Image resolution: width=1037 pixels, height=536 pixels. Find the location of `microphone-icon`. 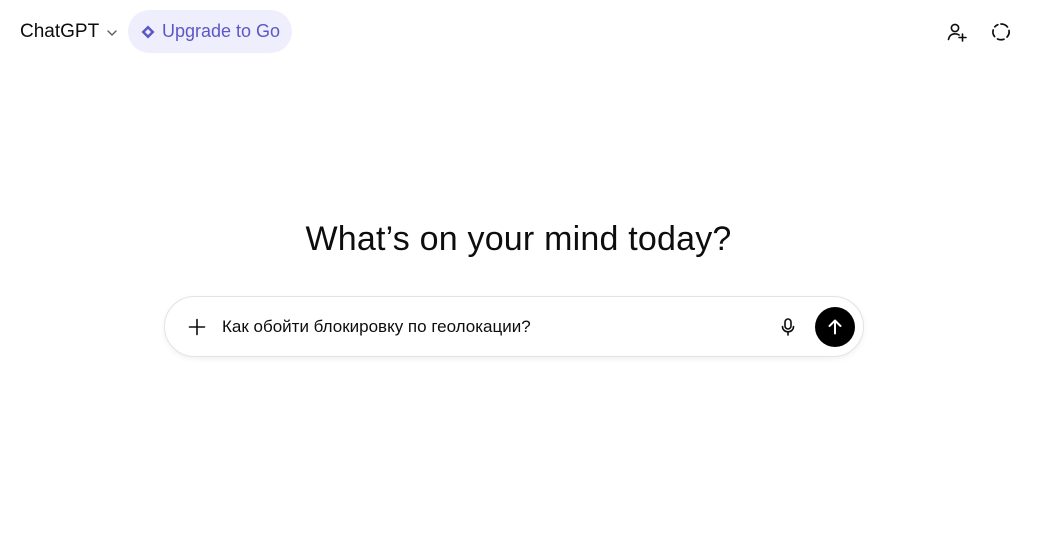

microphone-icon is located at coordinates (788, 327).